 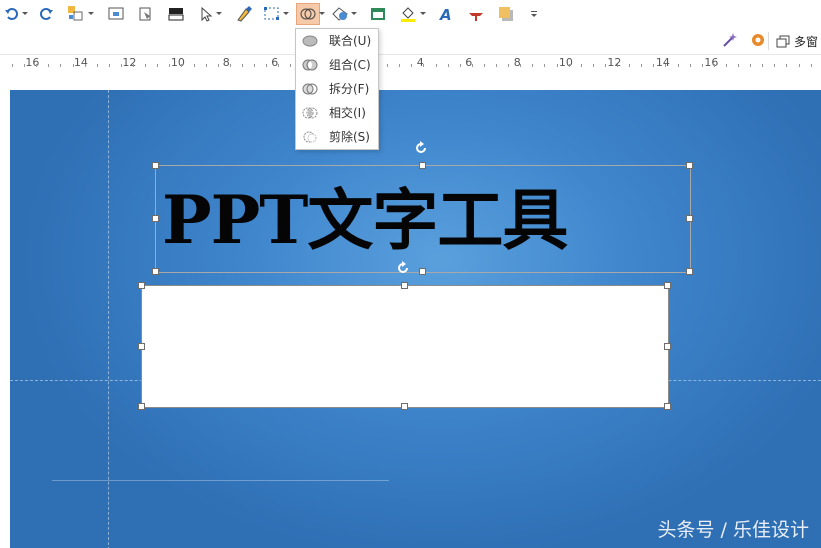 I want to click on merge-shapes-dropdown-arrow, so click(x=322, y=13).